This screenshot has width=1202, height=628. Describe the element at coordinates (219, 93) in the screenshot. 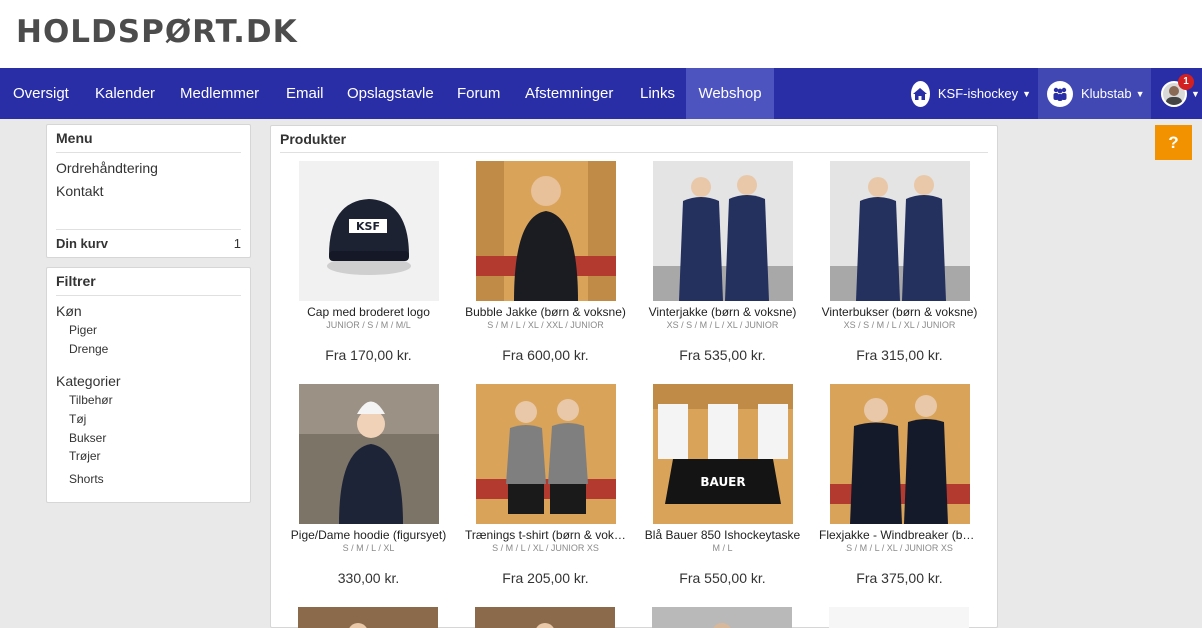

I see `nav-item-medlemmer: Medlemmer` at that location.